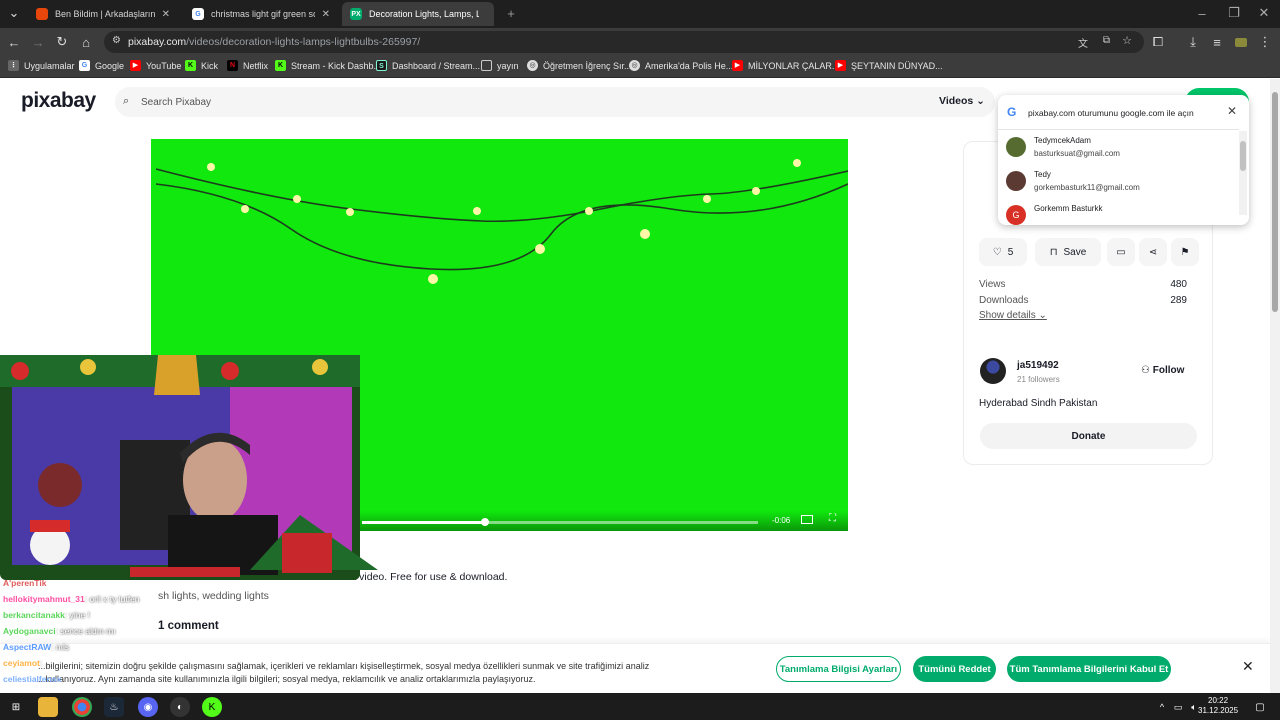 Image resolution: width=1280 pixels, height=720 pixels. I want to click on tab-benbildim: Ben Bildim | Arkadaşlarınla Onli... ✕, so click(103, 14).